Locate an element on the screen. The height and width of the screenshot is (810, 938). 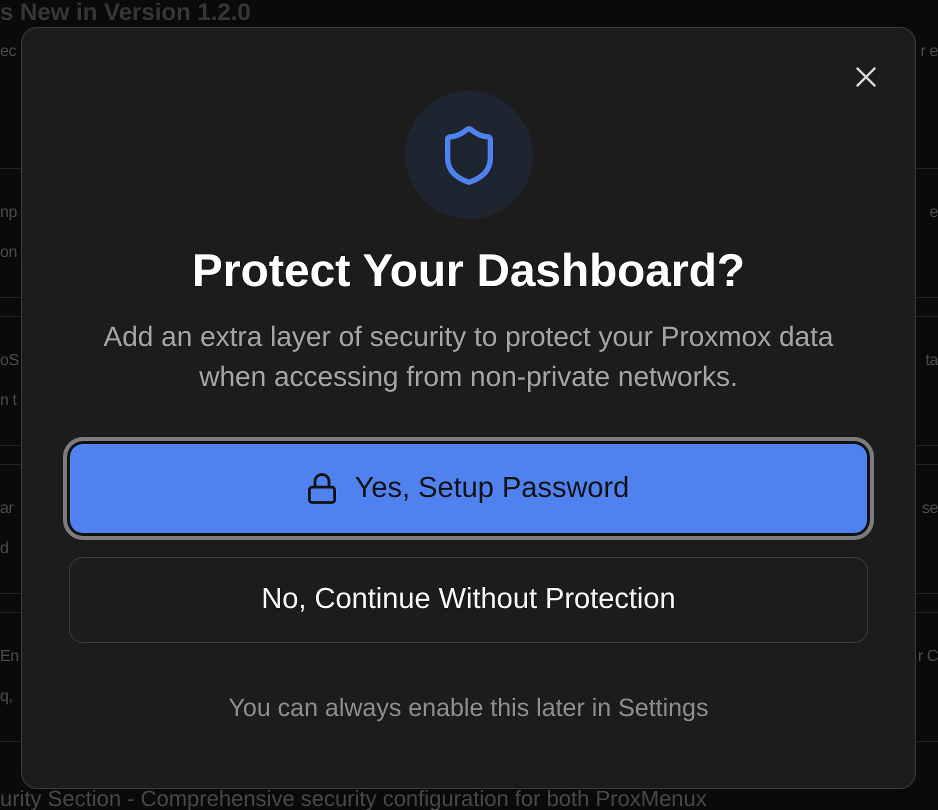
shield-icon is located at coordinates (468, 155).